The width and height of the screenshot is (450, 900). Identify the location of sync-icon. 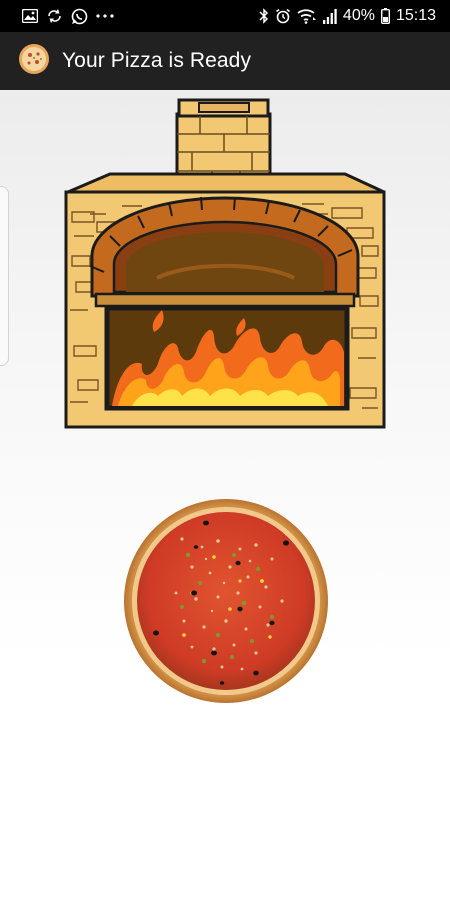
(54, 16).